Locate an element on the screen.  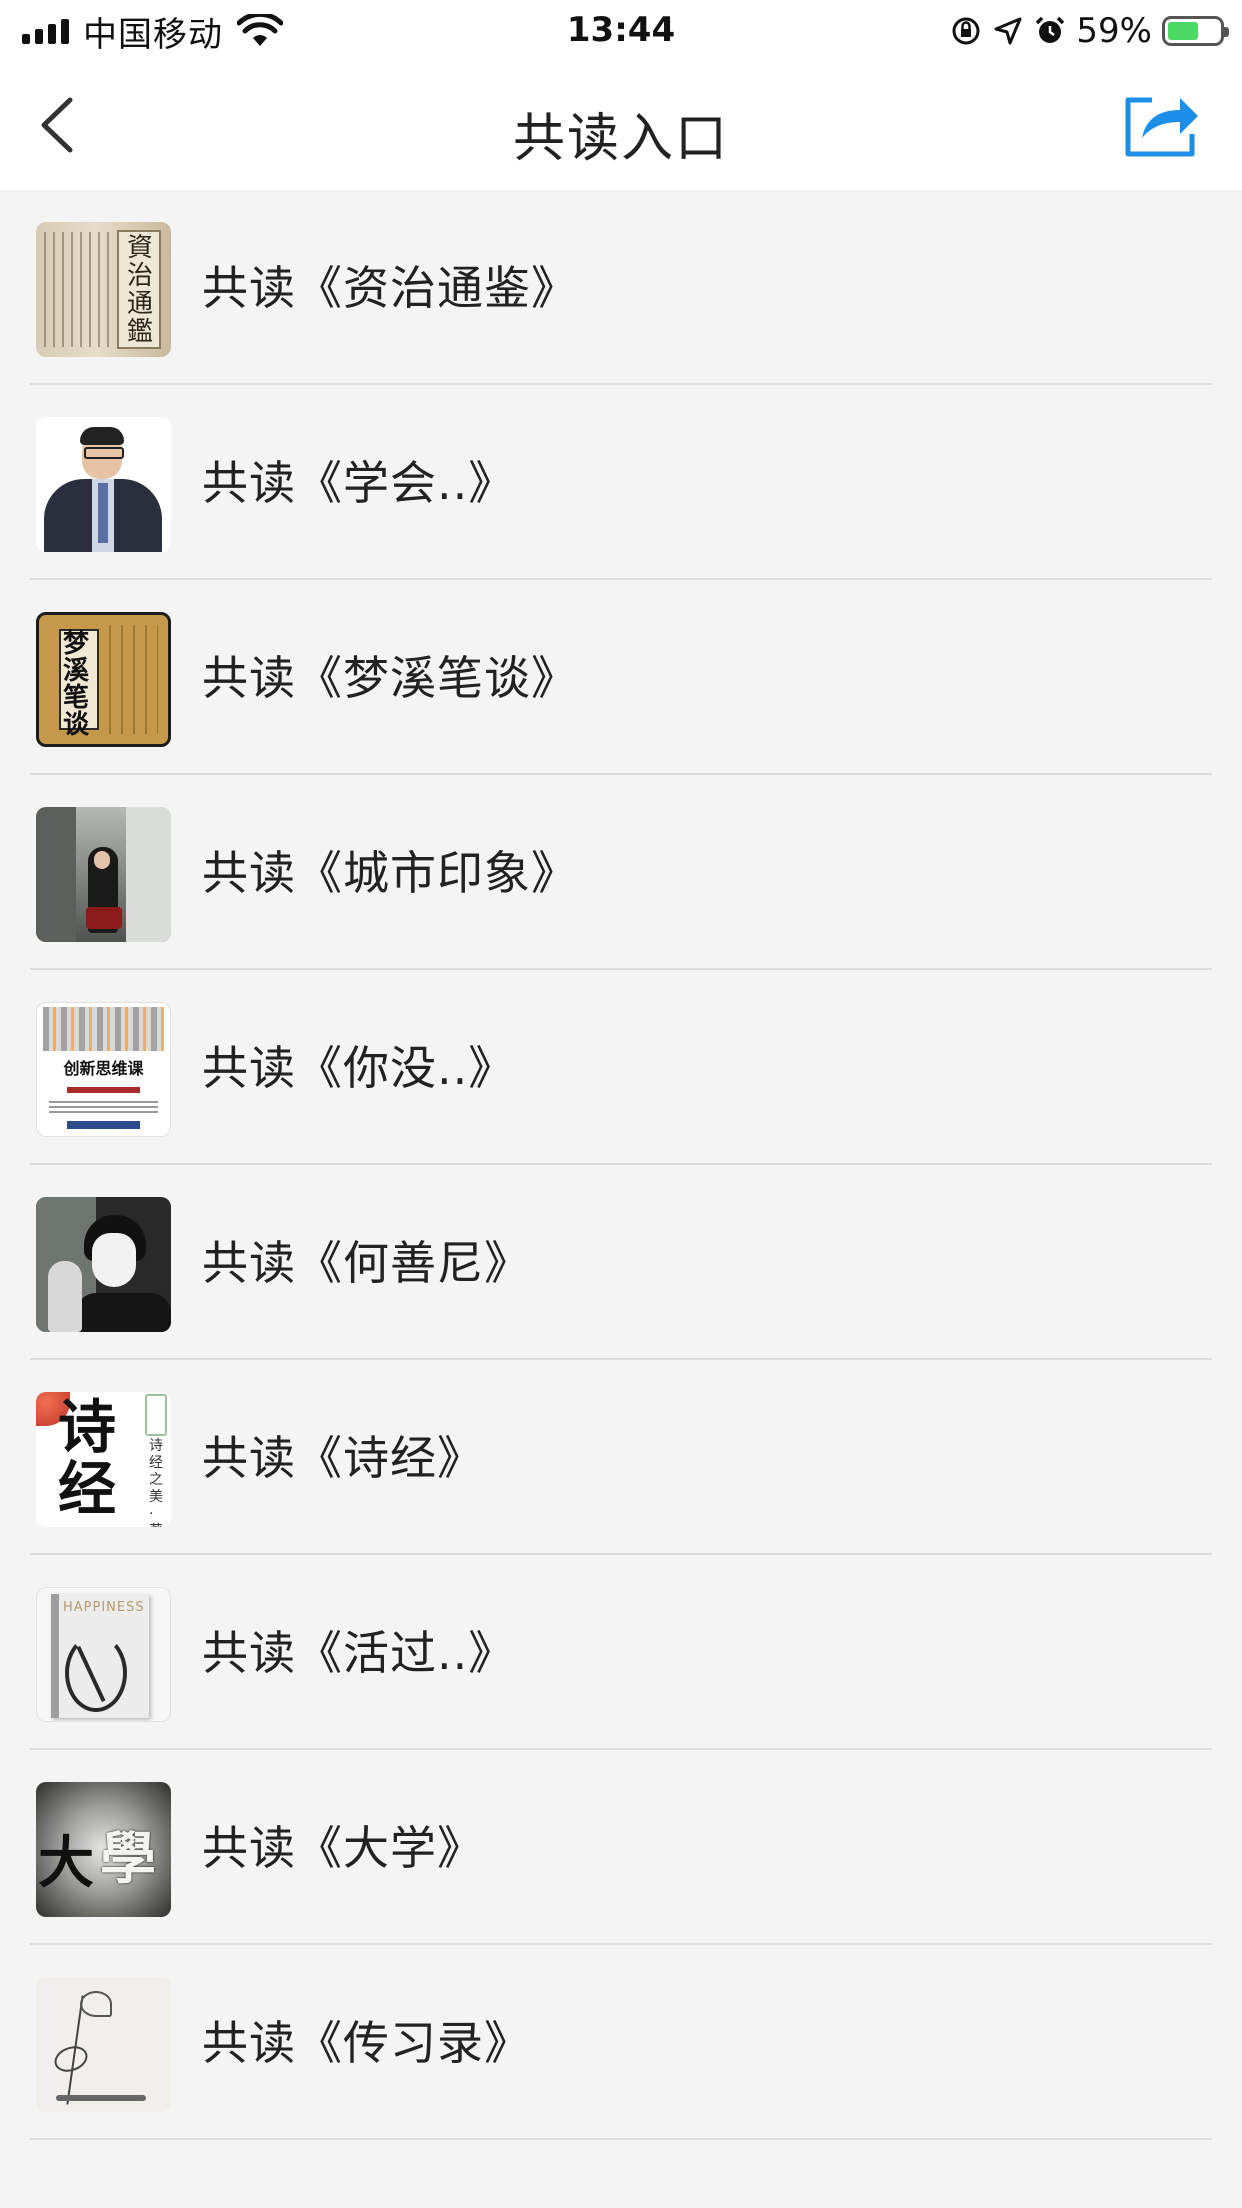
list-item: 诗经 诗经之美·著 共读《诗经》 is located at coordinates (621, 1457).